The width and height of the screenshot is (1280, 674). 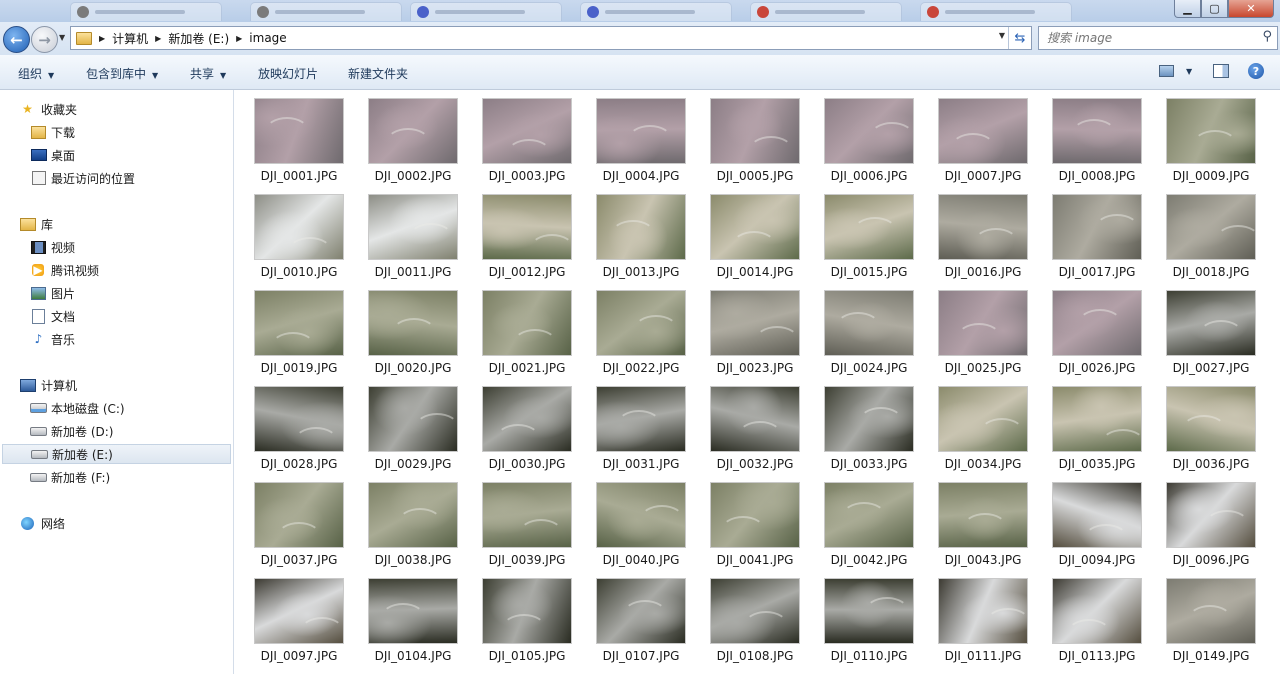 I want to click on file-item: DJI_0041.JPG, so click(x=755, y=520).